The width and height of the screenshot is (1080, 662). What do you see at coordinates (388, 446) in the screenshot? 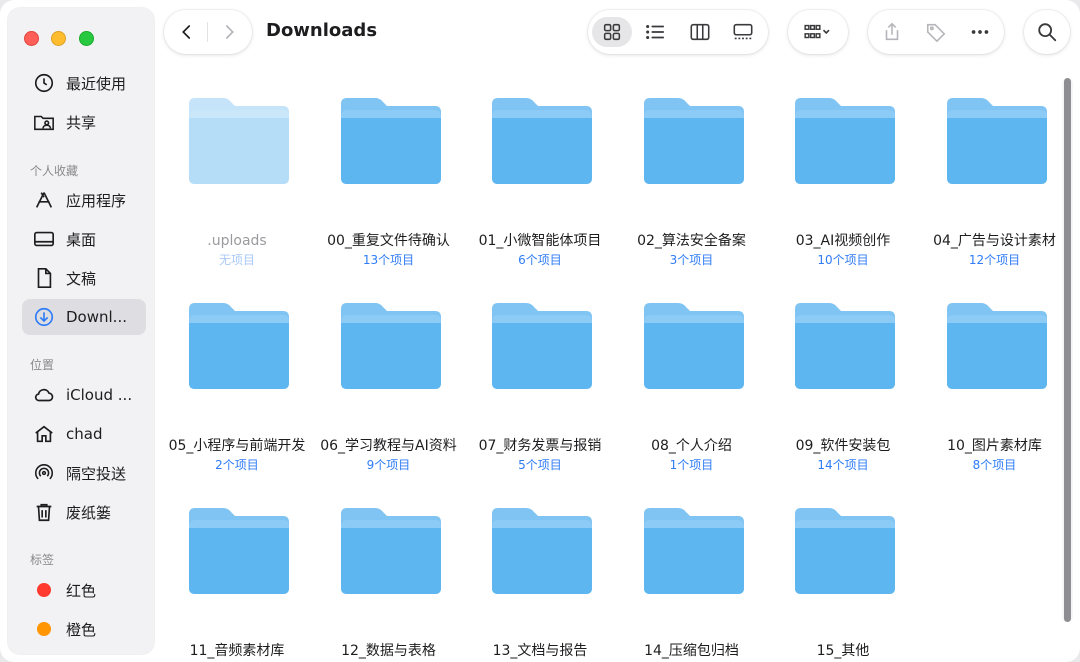
I see `folder-name: 06_学习教程与AI资料` at bounding box center [388, 446].